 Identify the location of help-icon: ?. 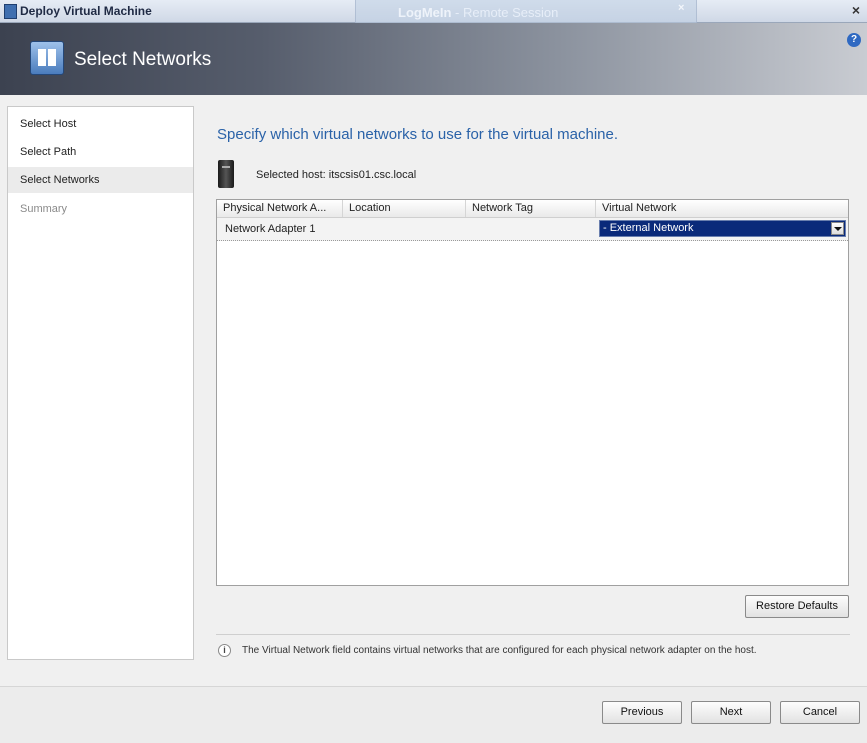
(854, 40).